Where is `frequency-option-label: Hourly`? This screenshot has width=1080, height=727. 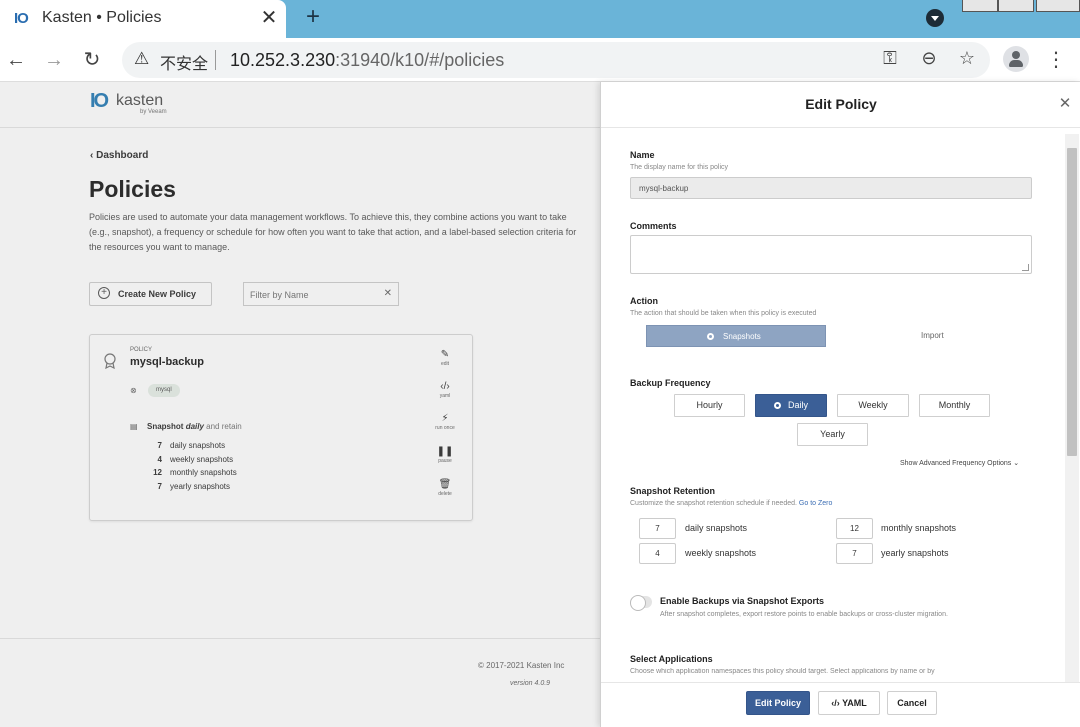
frequency-option-label: Hourly is located at coordinates (709, 405).